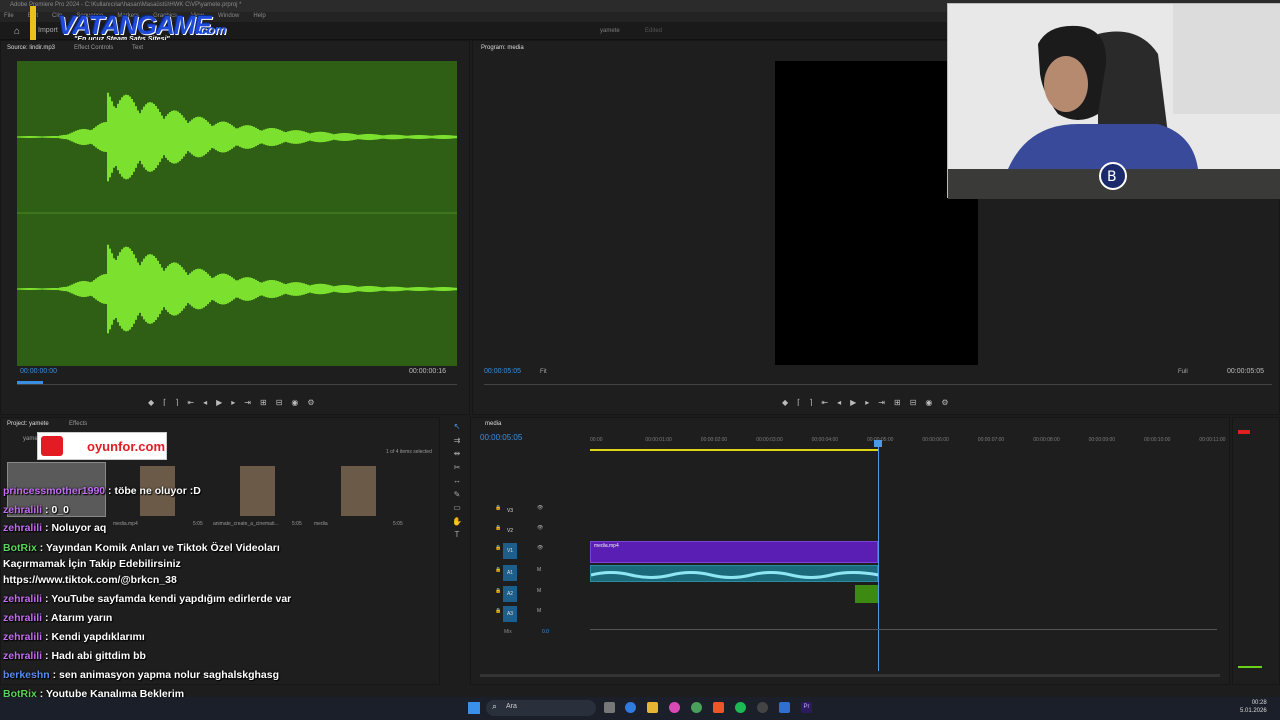 Image resolution: width=1280 pixels, height=720 pixels. What do you see at coordinates (501, 437) in the screenshot?
I see `timeline-timecode: 00:00:05:05` at bounding box center [501, 437].